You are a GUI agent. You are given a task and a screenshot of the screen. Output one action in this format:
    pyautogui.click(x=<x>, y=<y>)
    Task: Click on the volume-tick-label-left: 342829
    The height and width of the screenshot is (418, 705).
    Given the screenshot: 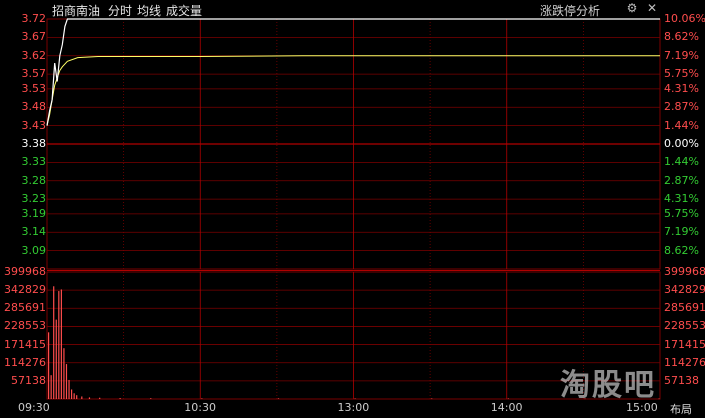 What is the action you would take?
    pyautogui.click(x=25, y=290)
    